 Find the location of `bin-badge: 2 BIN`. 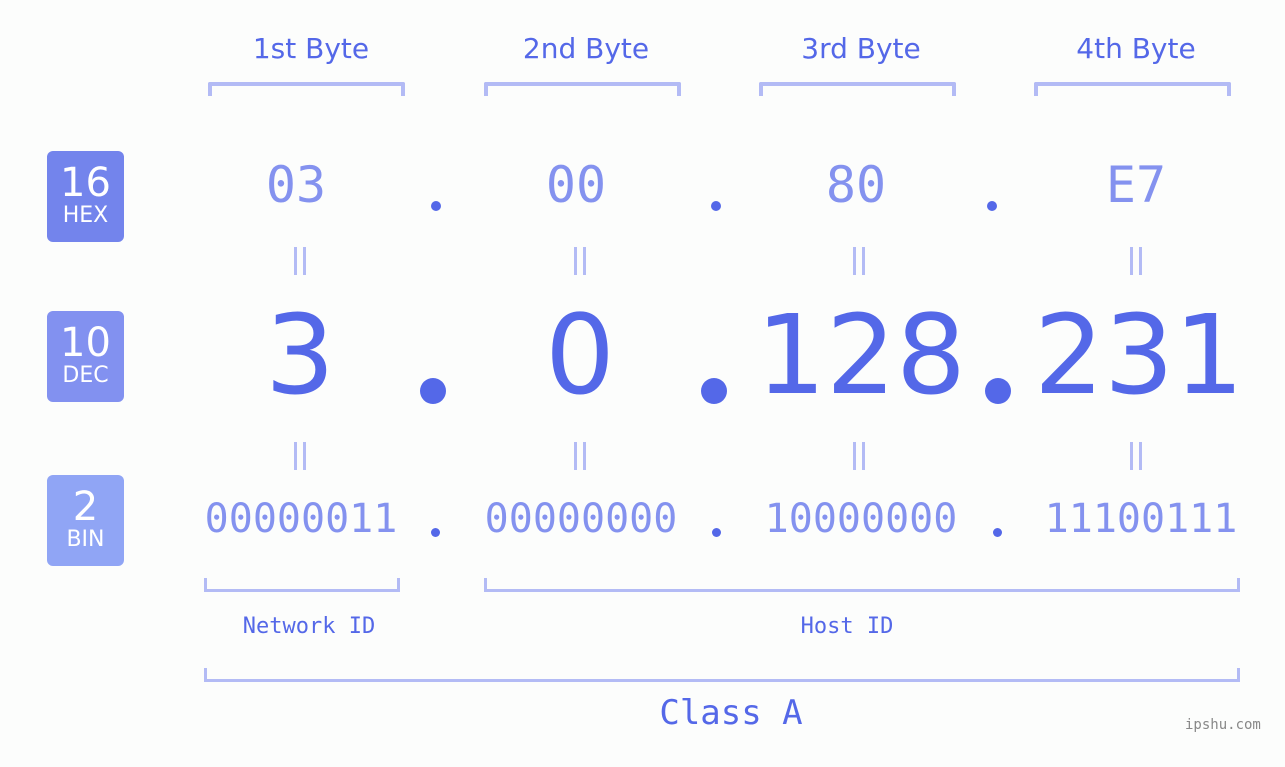

bin-badge: 2 BIN is located at coordinates (85, 520).